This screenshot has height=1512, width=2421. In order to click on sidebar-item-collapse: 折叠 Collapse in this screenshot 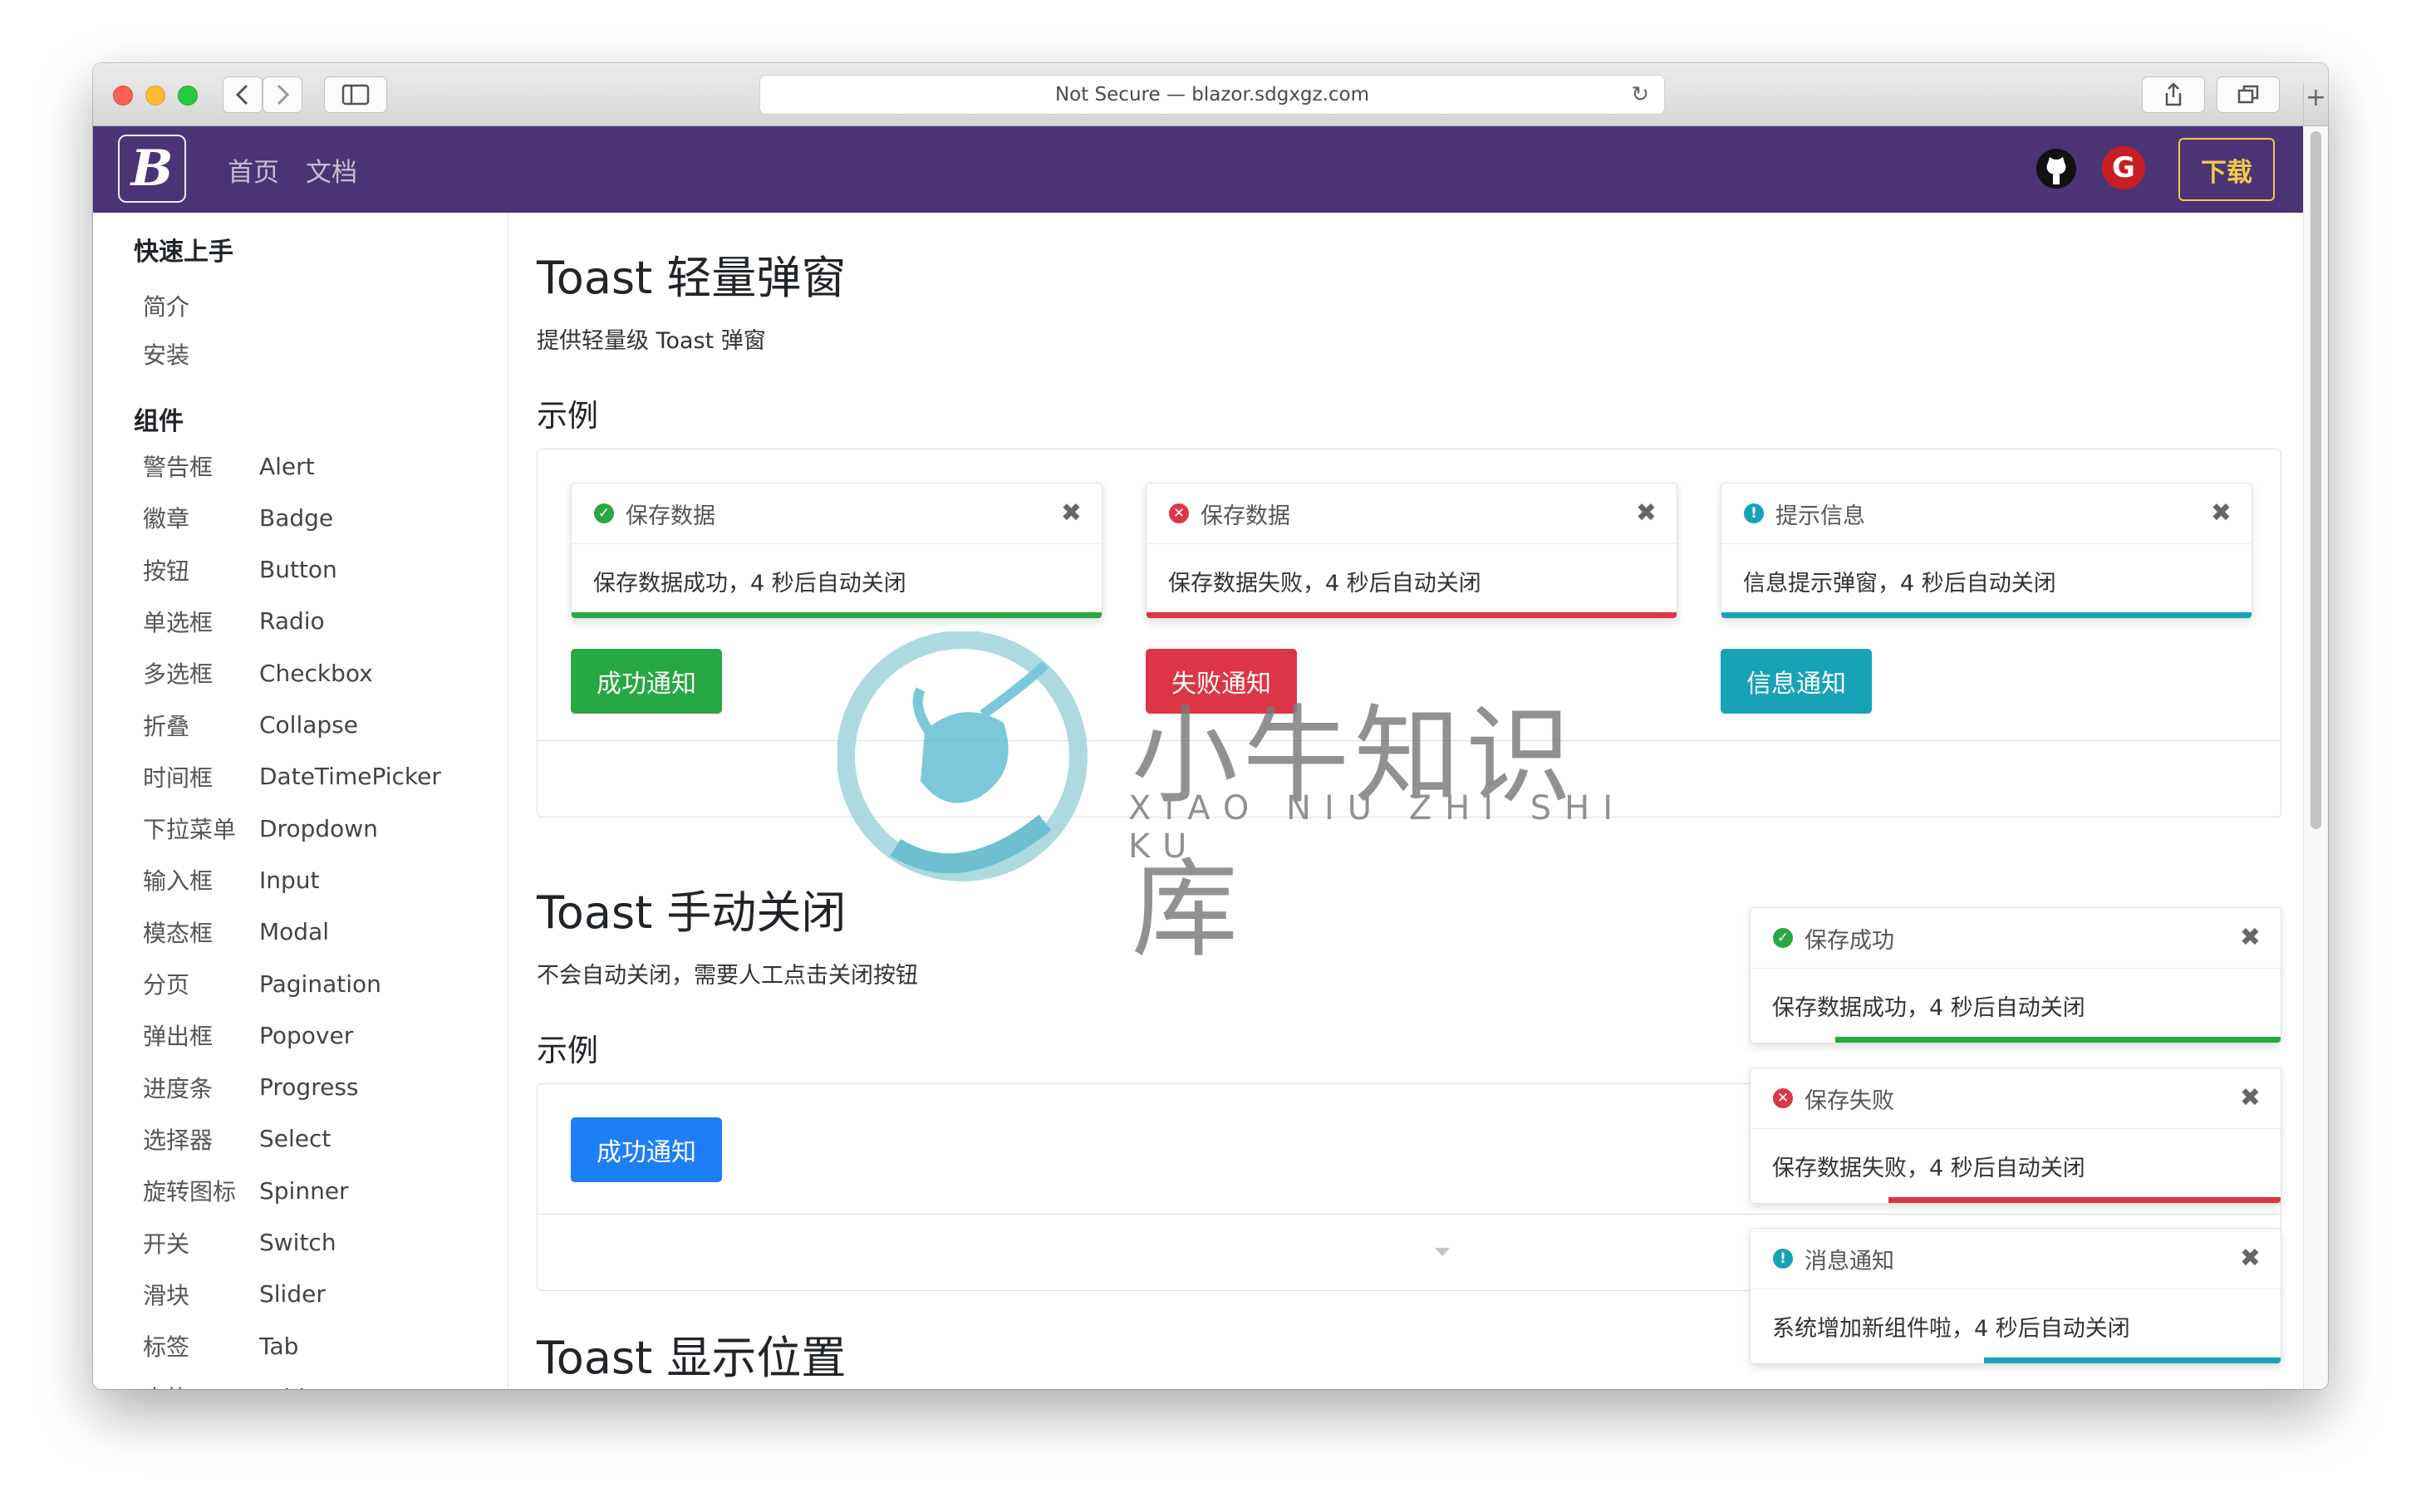, I will do `click(317, 725)`.